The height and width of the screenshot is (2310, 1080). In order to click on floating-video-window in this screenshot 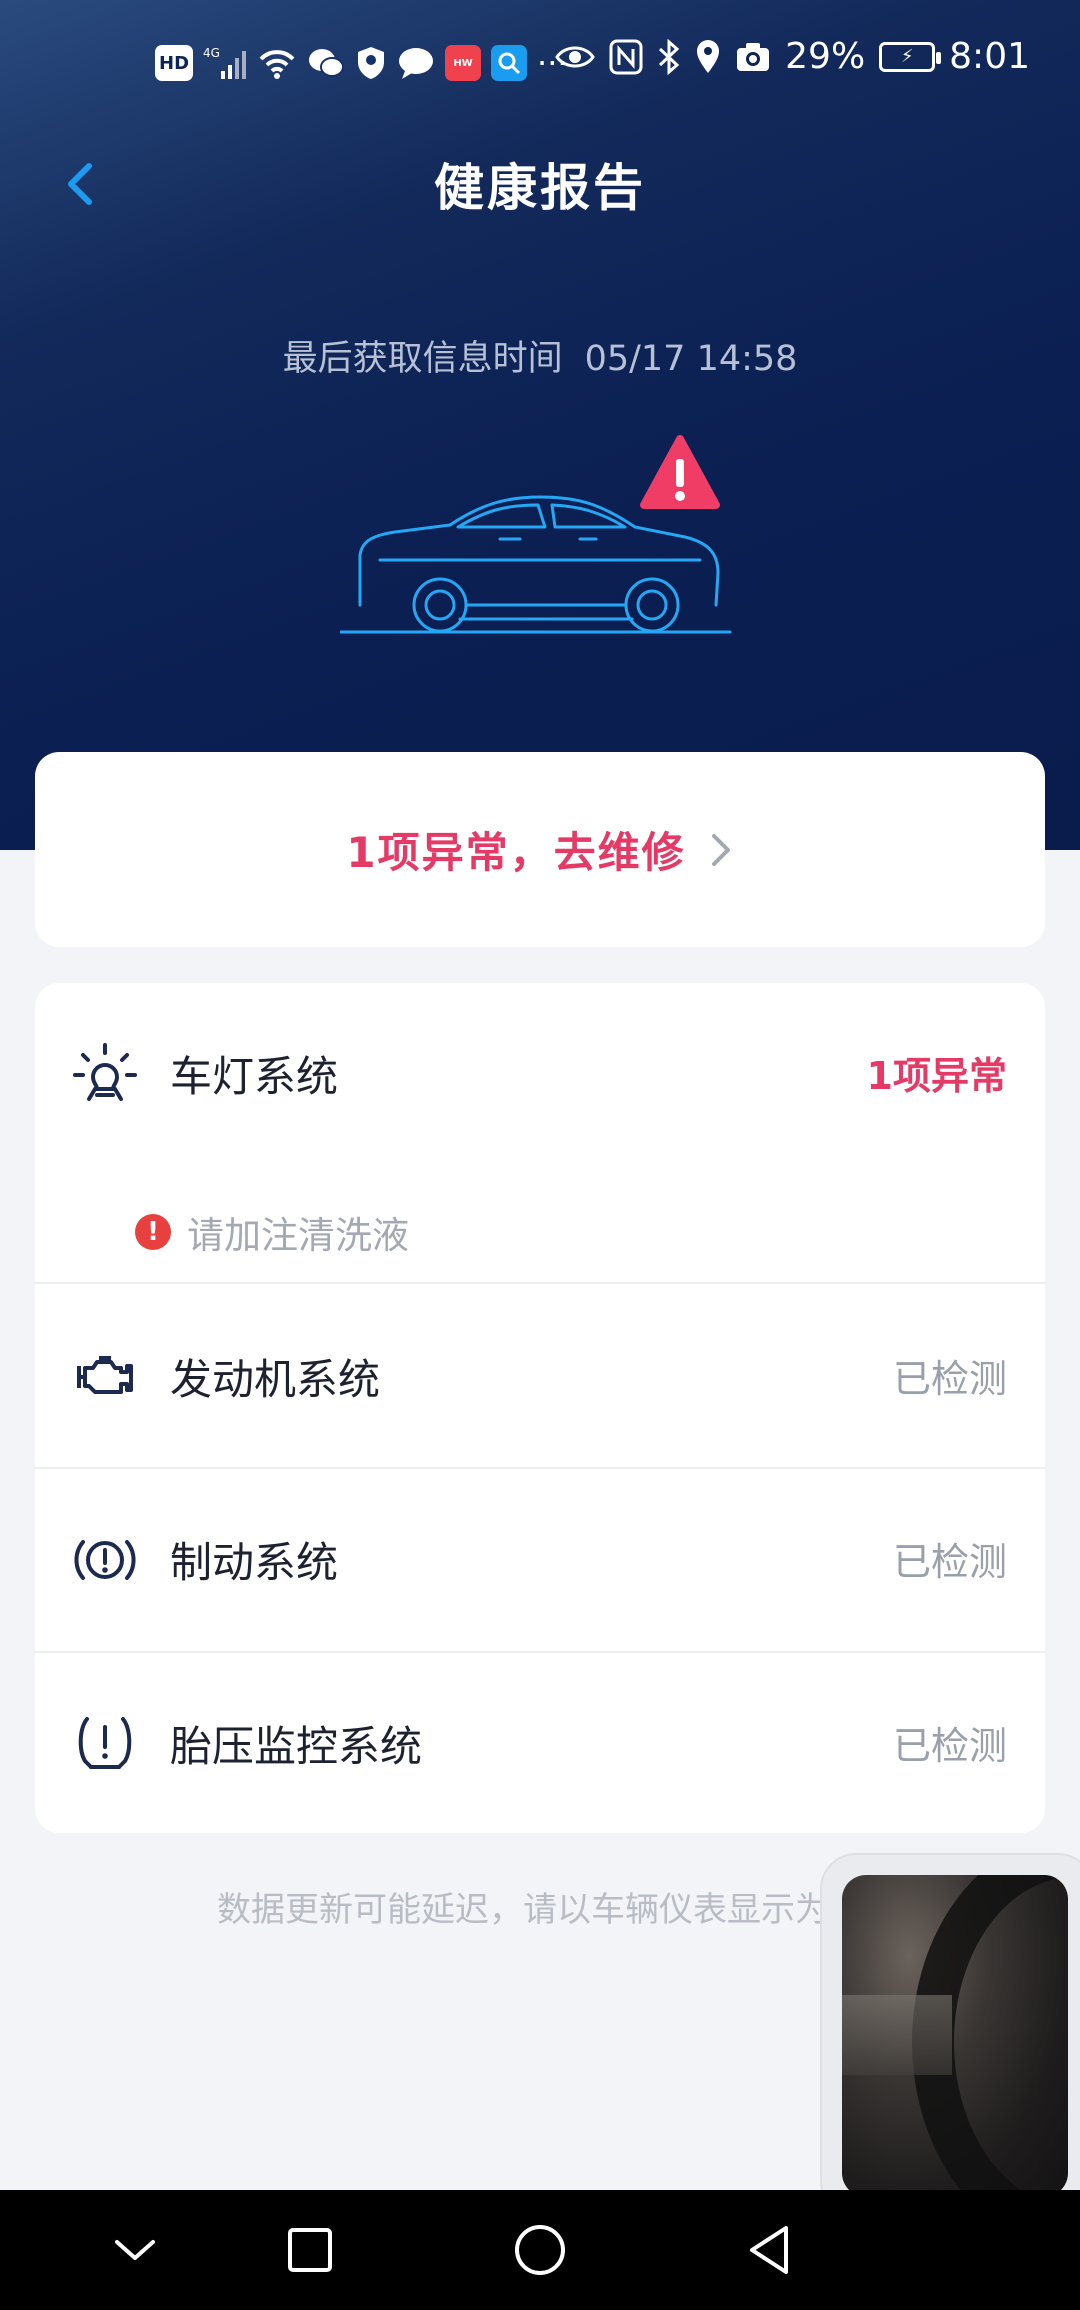, I will do `click(951, 2035)`.